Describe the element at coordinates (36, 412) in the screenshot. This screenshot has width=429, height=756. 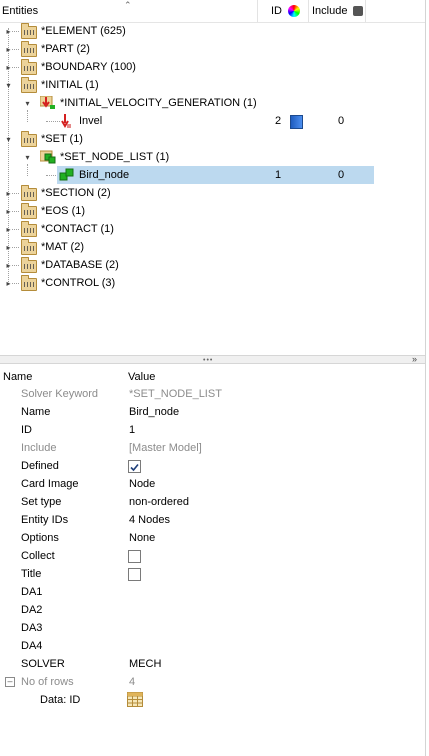
I see `prop-name: Name` at that location.